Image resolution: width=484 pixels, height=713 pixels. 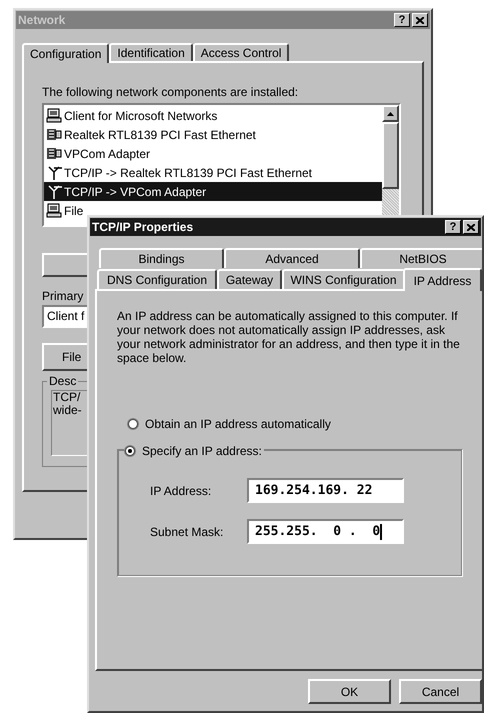 I want to click on description-text: TCP/, so click(x=67, y=397).